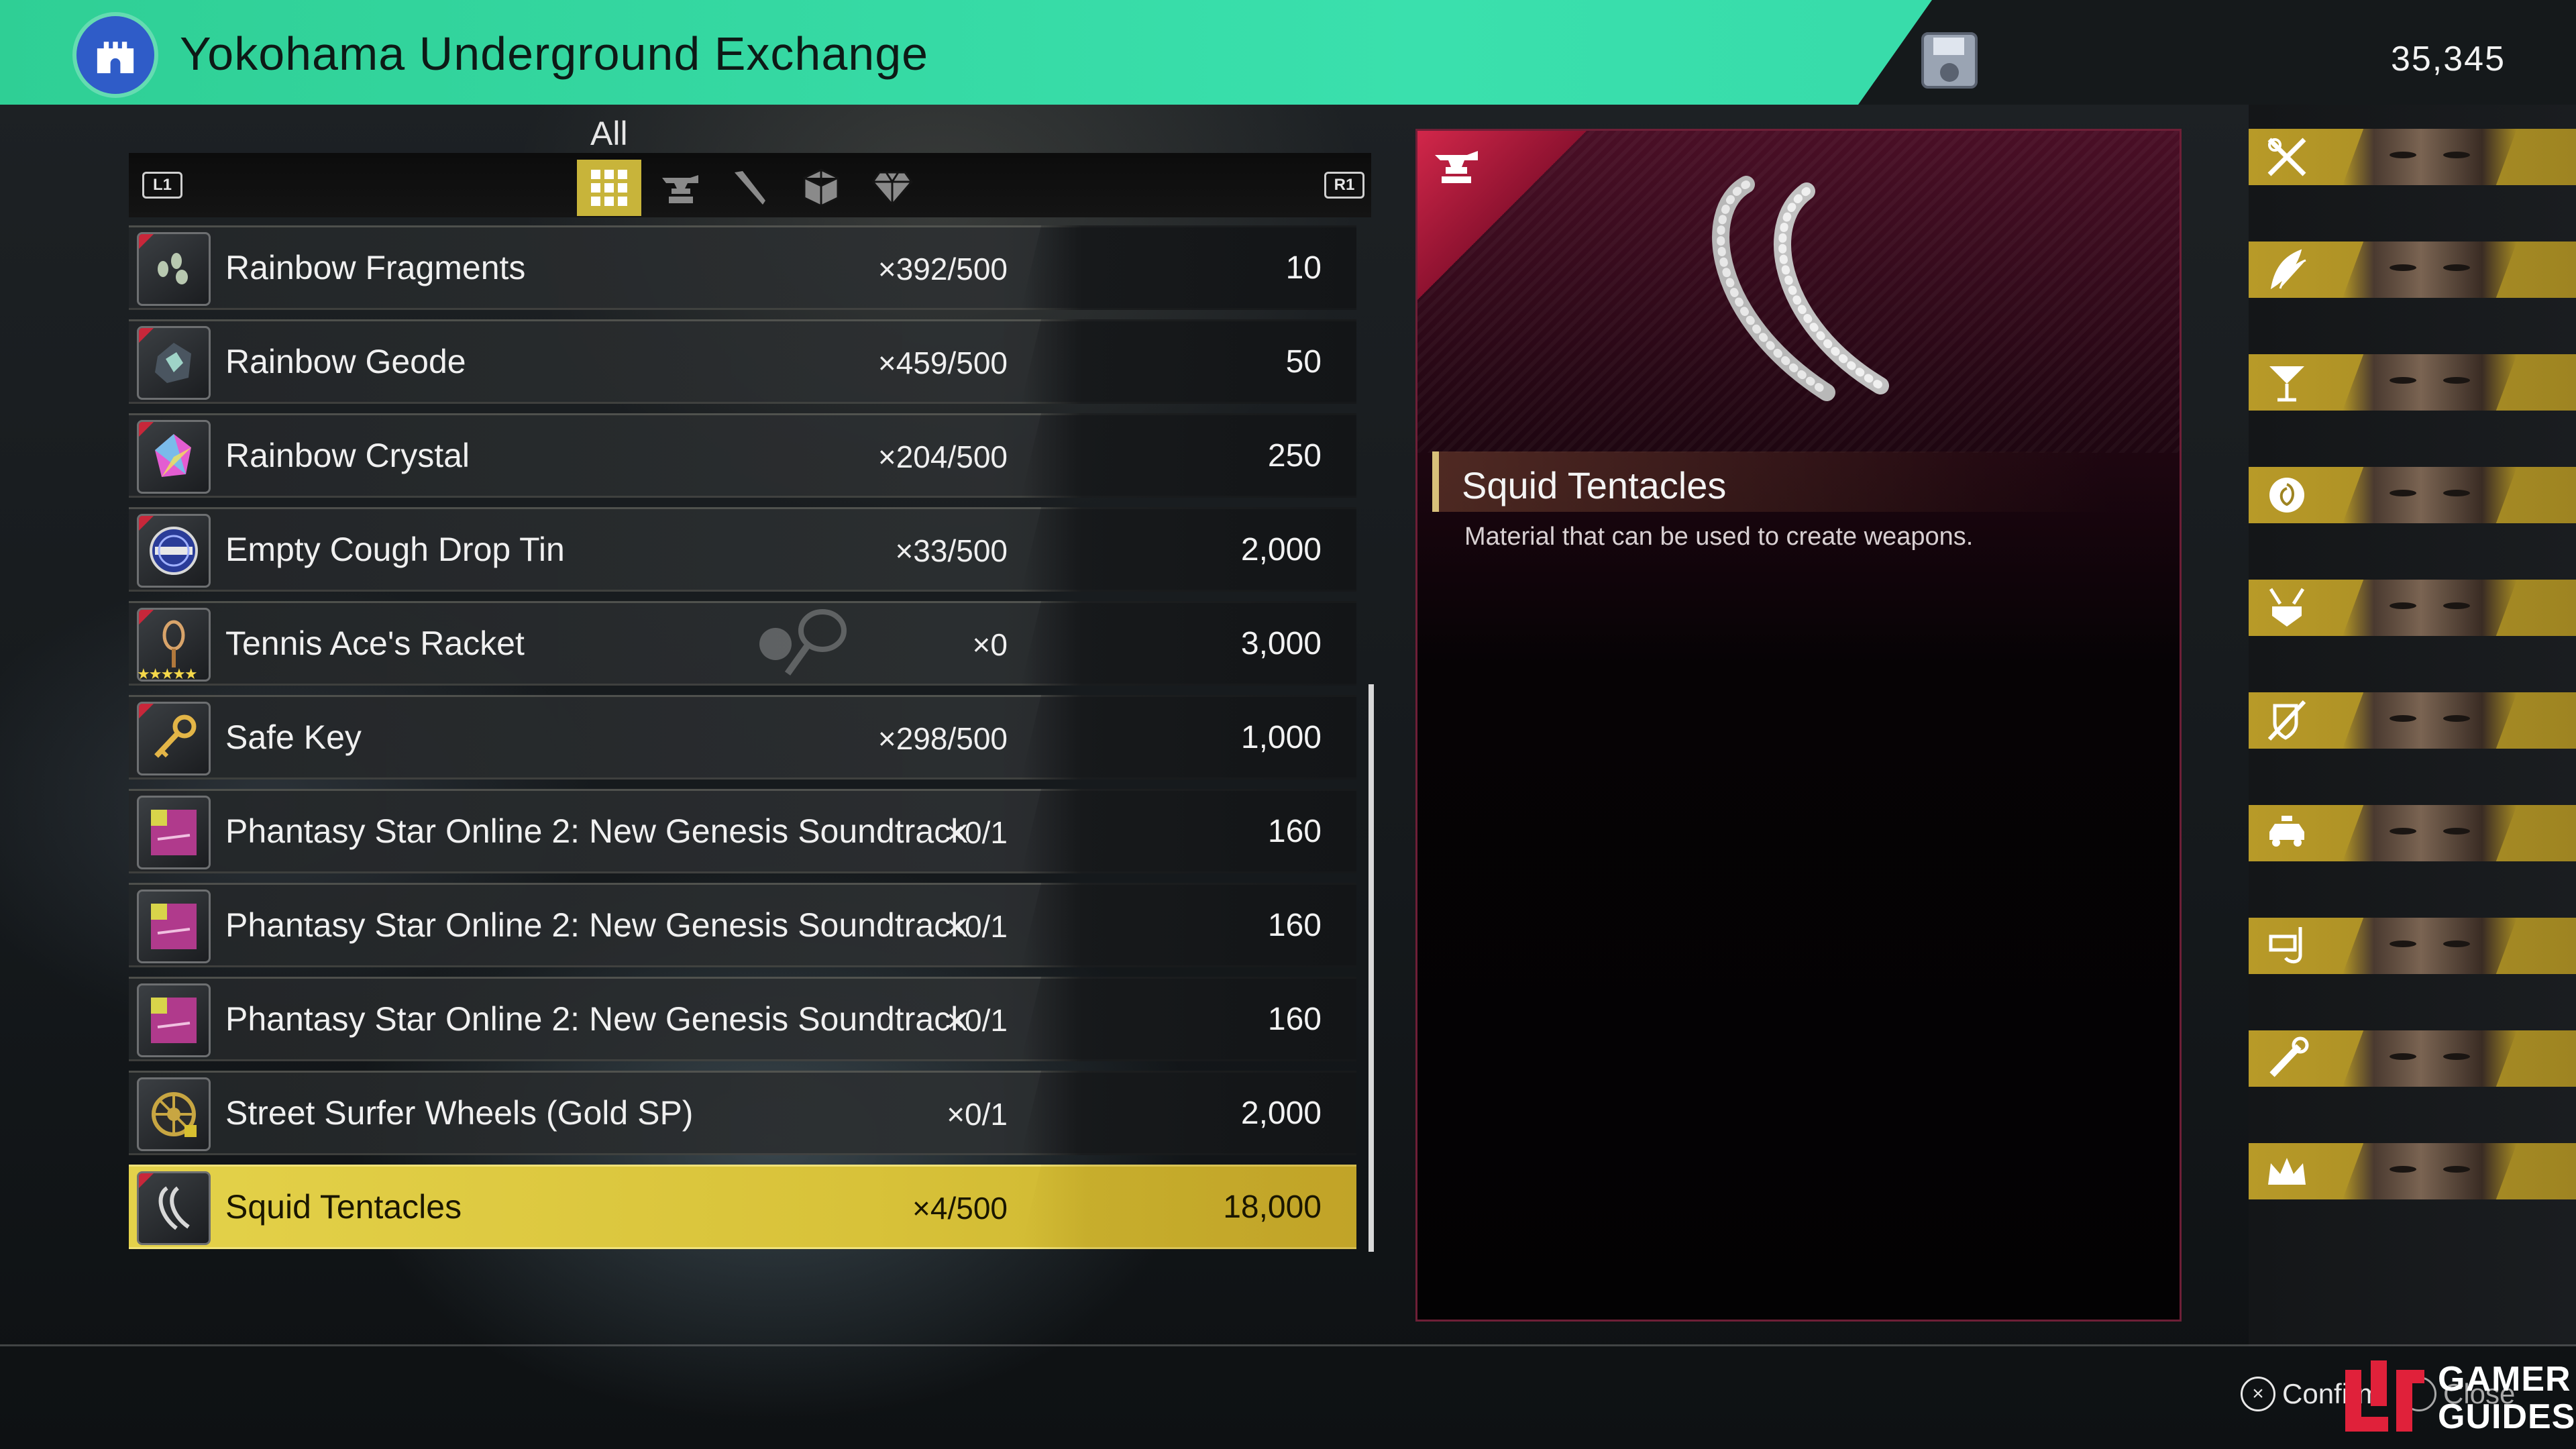 This screenshot has height=1449, width=2576. What do you see at coordinates (2285, 945) in the screenshot?
I see `snorkel-icon` at bounding box center [2285, 945].